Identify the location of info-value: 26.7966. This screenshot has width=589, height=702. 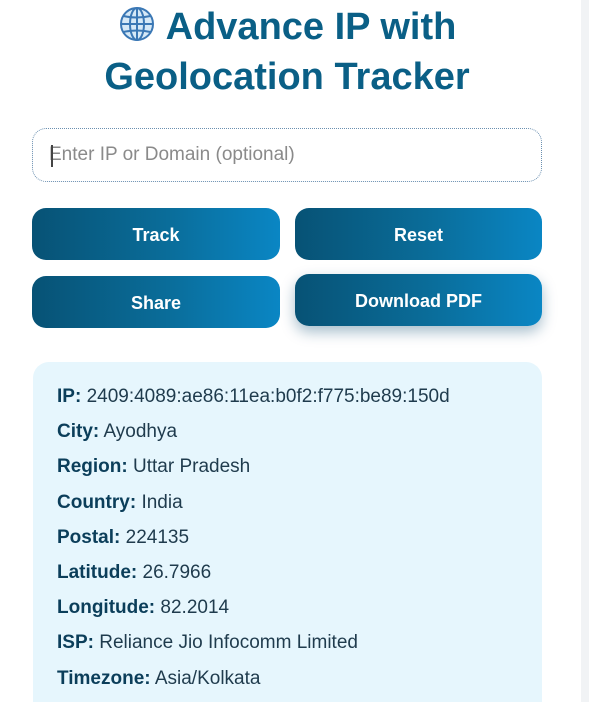
(177, 572).